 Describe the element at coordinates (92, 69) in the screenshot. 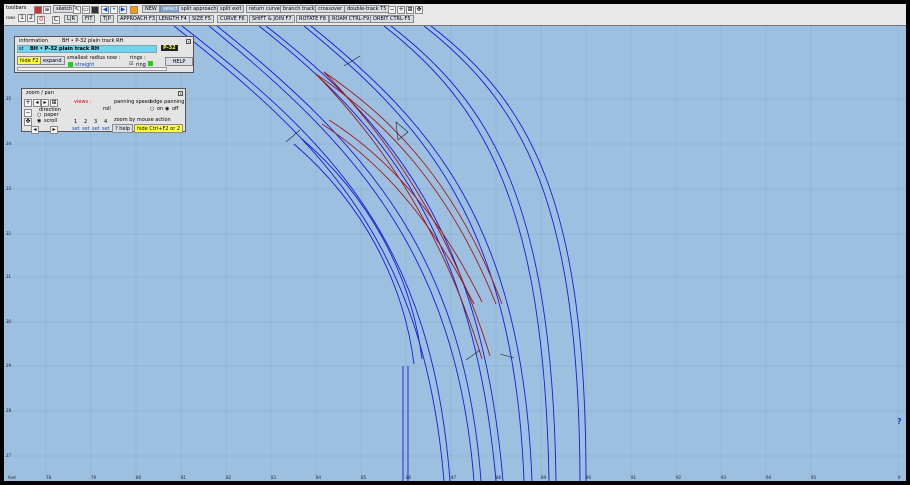

I see `scroll-bar` at that location.